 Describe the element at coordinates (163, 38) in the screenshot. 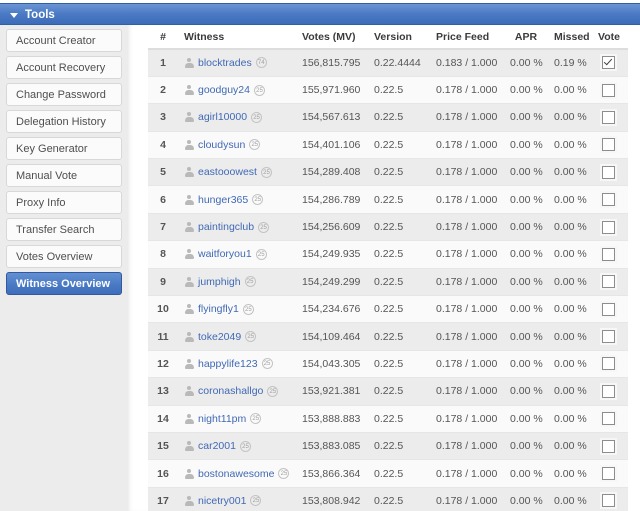

I see `column-header-rank: #` at that location.